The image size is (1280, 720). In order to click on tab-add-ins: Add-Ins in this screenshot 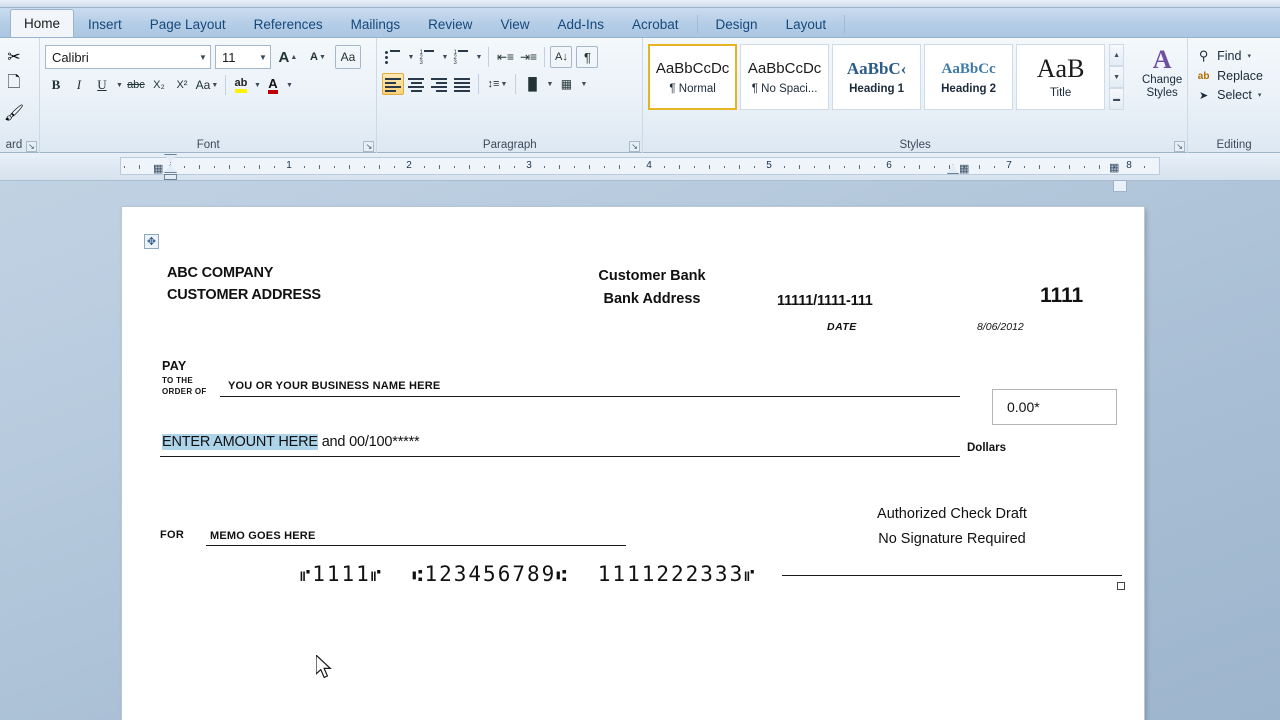, I will do `click(580, 24)`.